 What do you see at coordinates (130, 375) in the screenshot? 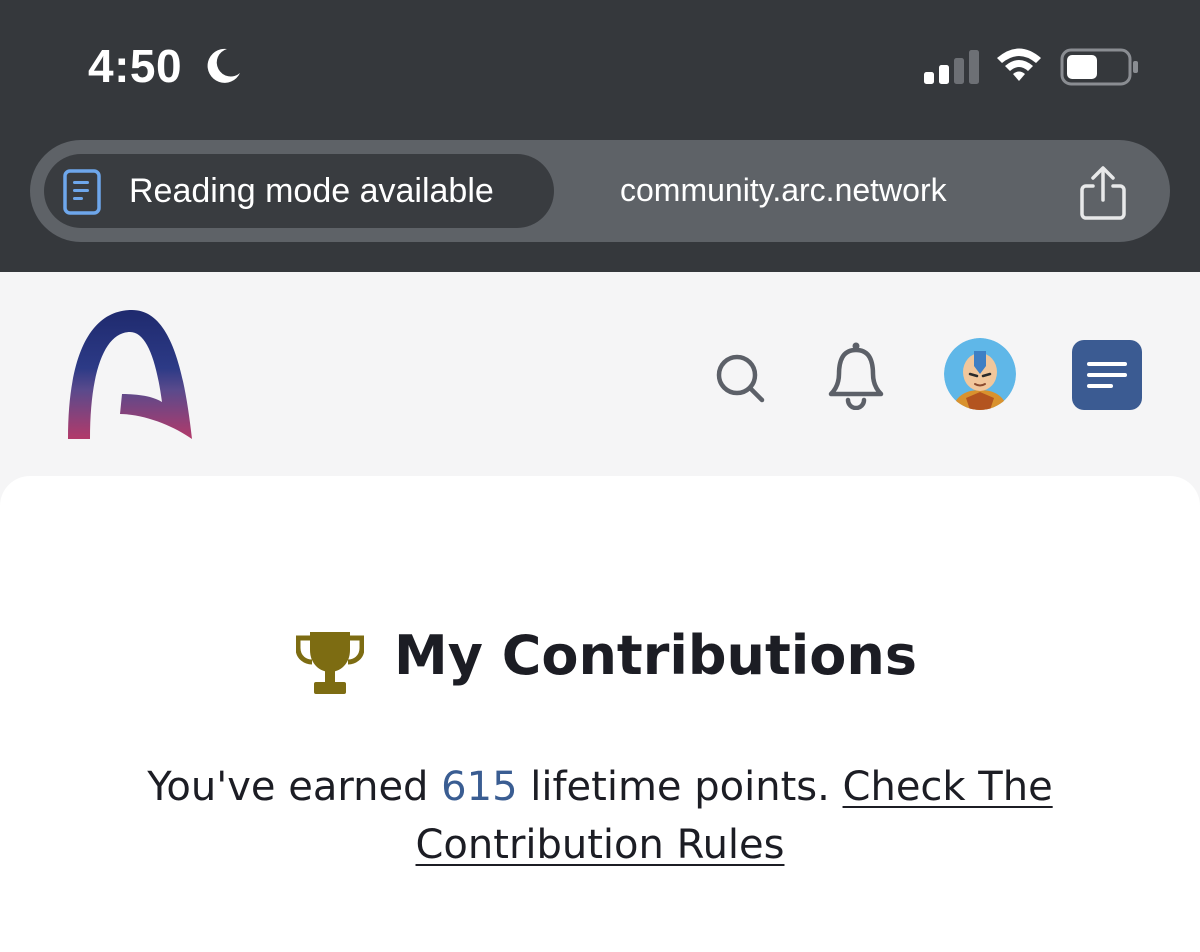
I see `arc-logo` at bounding box center [130, 375].